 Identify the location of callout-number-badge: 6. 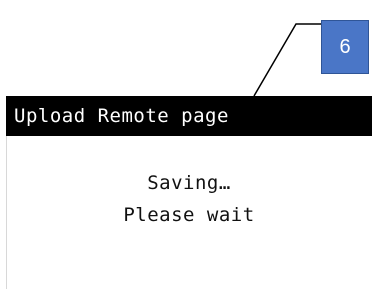
(345, 47).